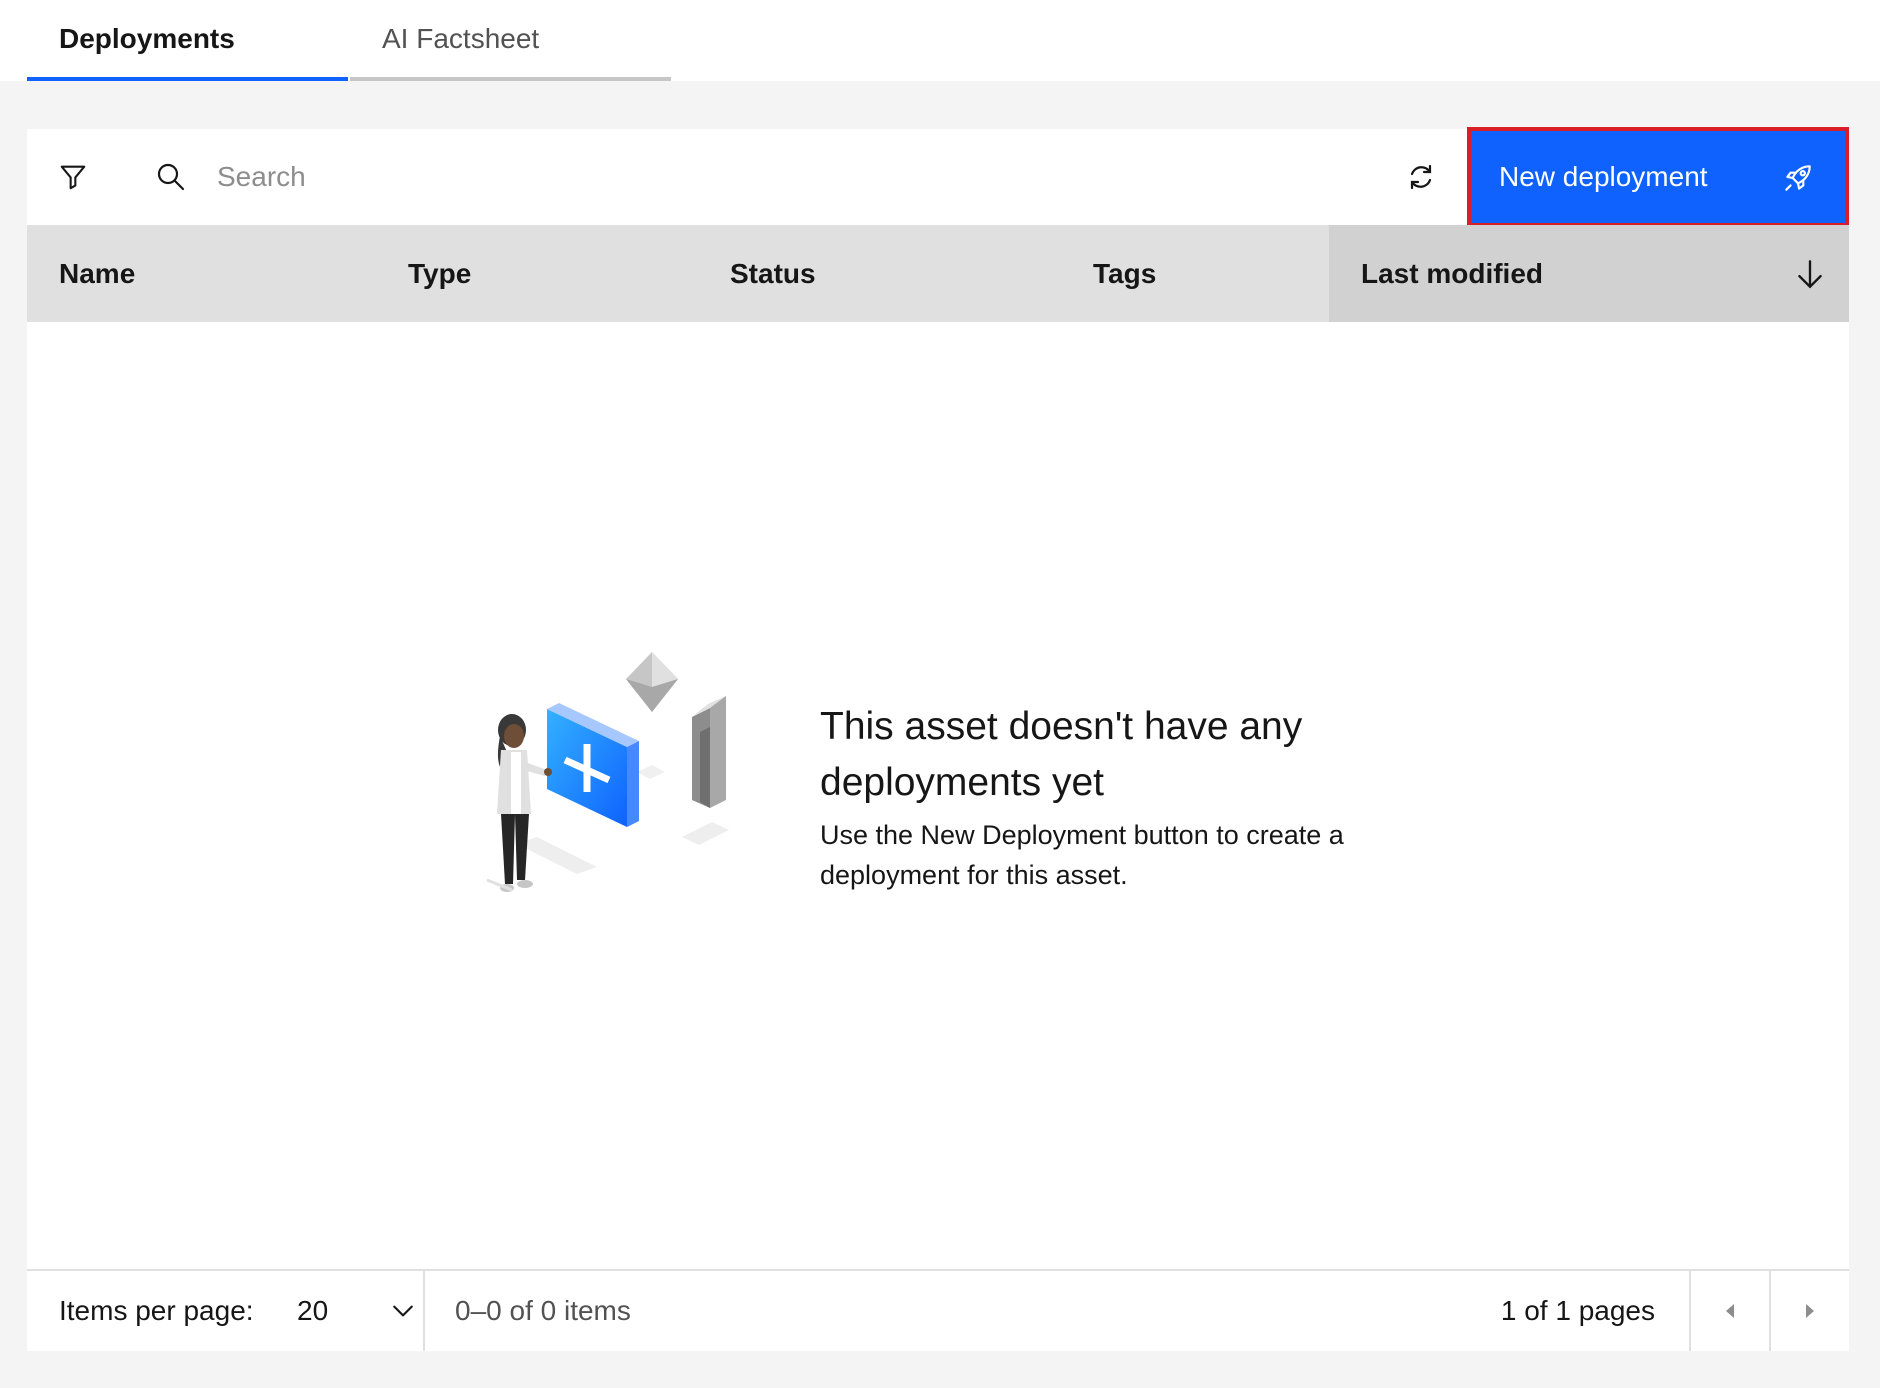 Image resolution: width=1880 pixels, height=1388 pixels. I want to click on previous-page-button, so click(1730, 1311).